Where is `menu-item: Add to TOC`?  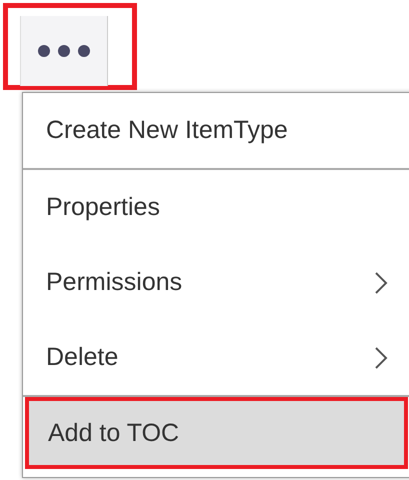 menu-item: Add to TOC is located at coordinates (216, 433).